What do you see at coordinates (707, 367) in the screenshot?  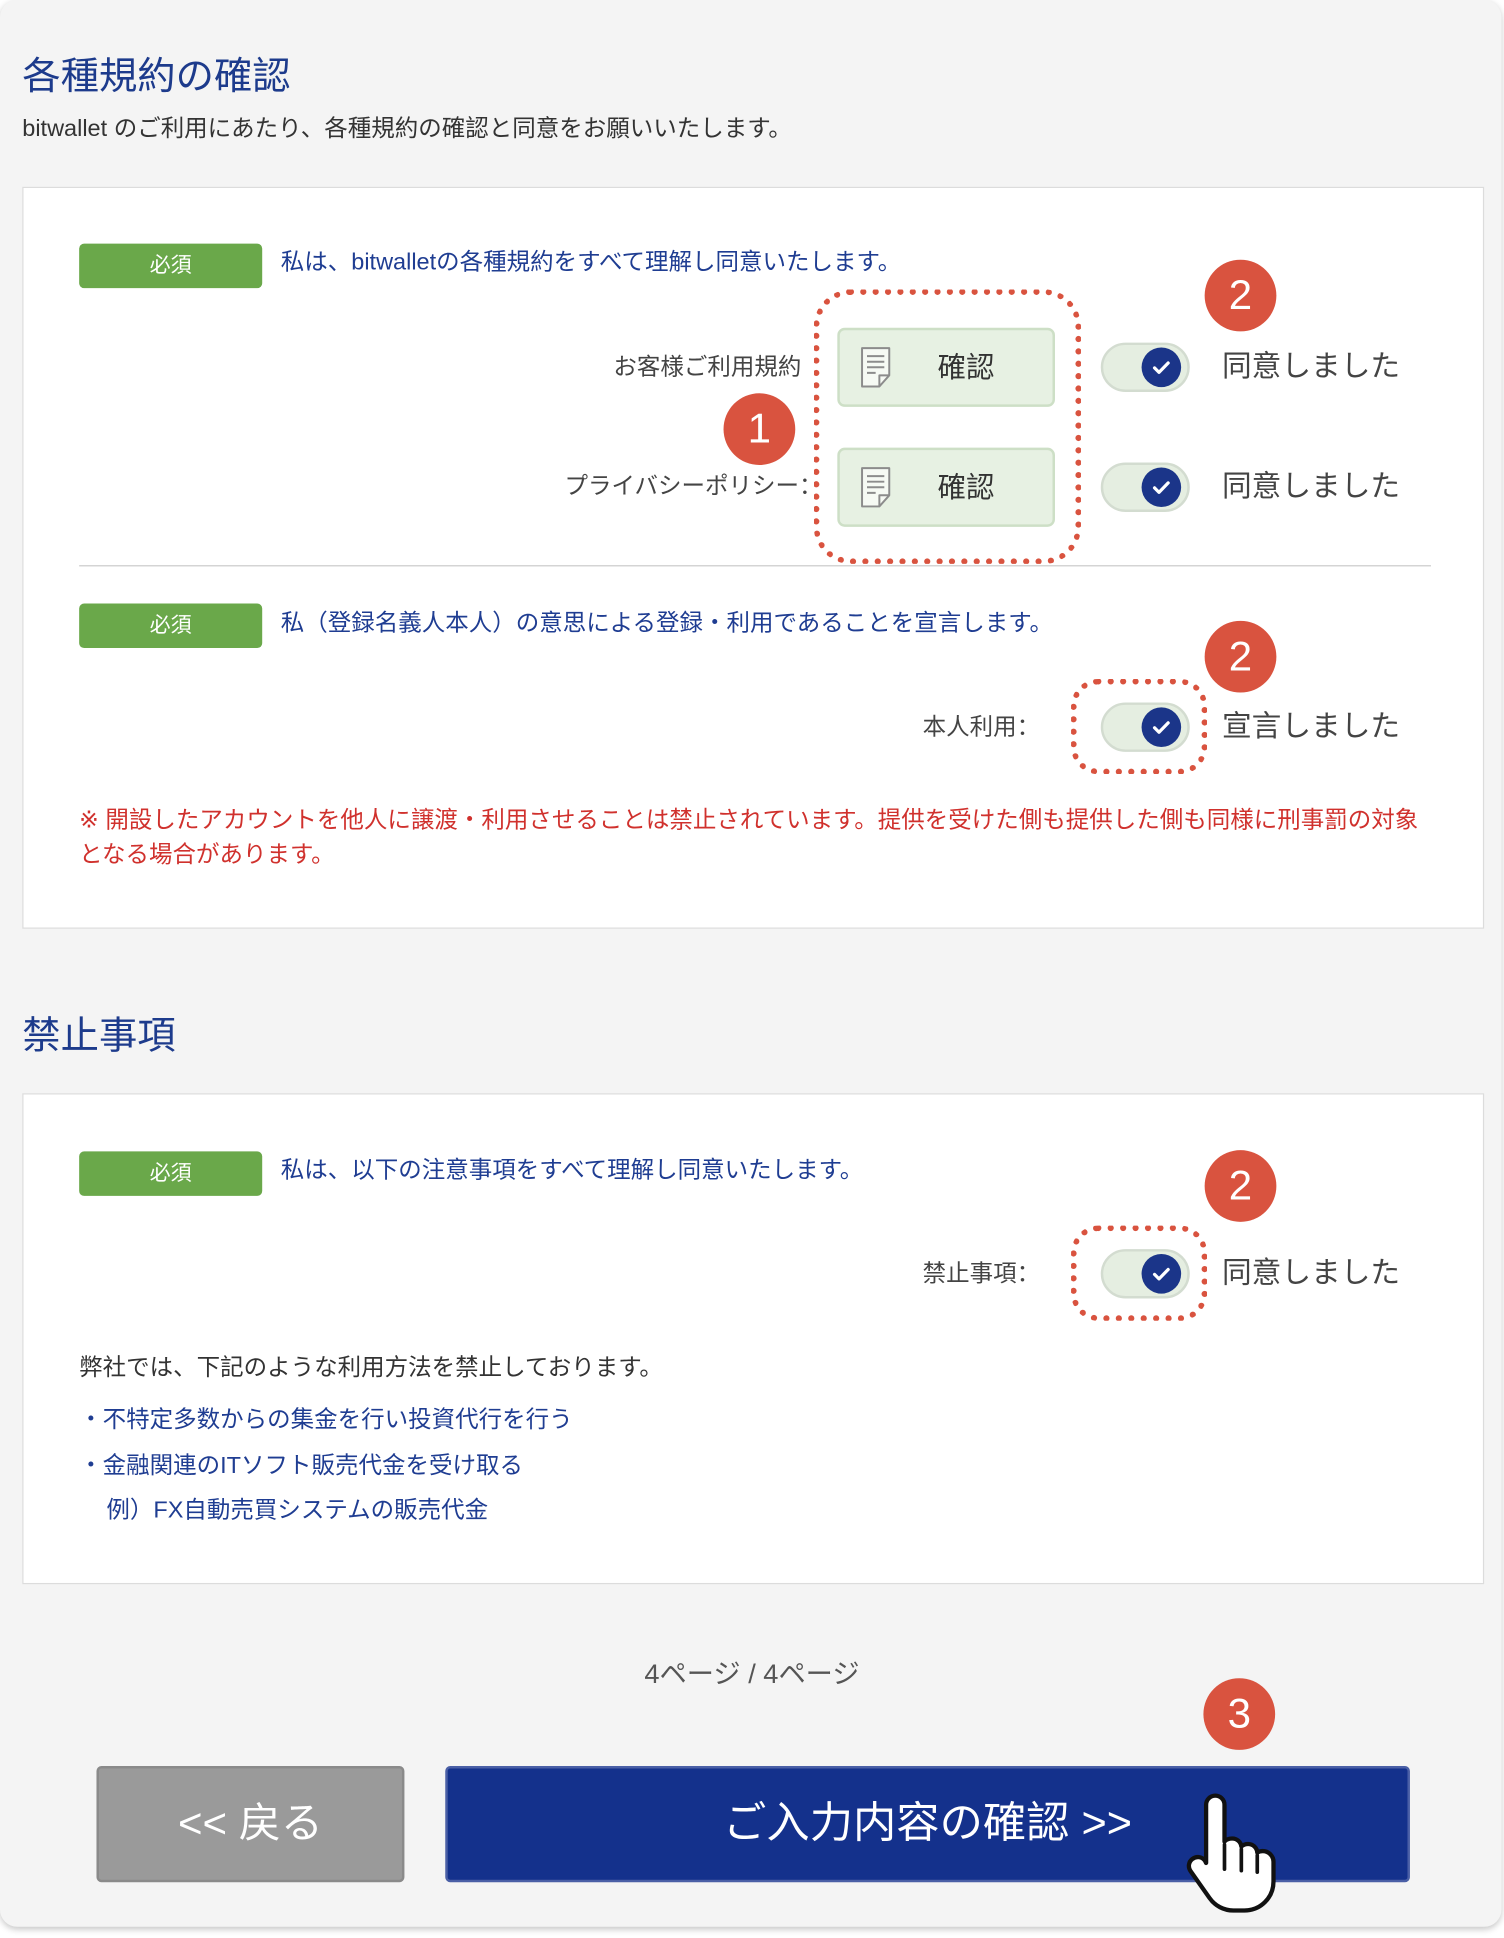 I see `user-terms-label: お客様ご利用規約` at bounding box center [707, 367].